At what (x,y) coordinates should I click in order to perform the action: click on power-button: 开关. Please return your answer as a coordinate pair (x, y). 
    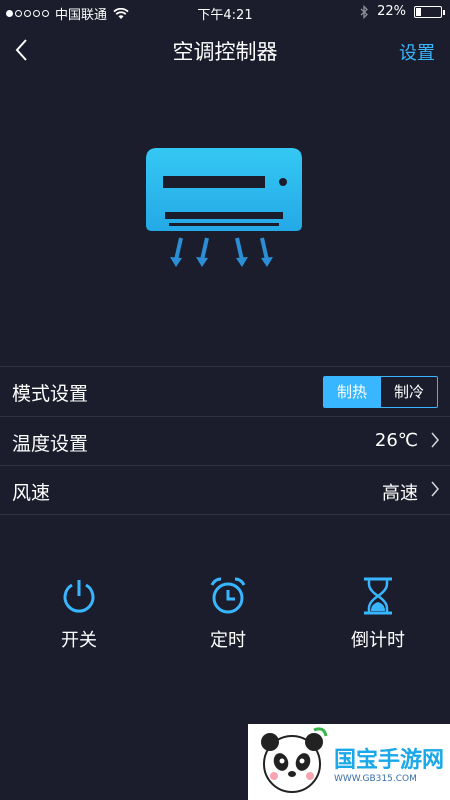
    Looking at the image, I should click on (79, 612).